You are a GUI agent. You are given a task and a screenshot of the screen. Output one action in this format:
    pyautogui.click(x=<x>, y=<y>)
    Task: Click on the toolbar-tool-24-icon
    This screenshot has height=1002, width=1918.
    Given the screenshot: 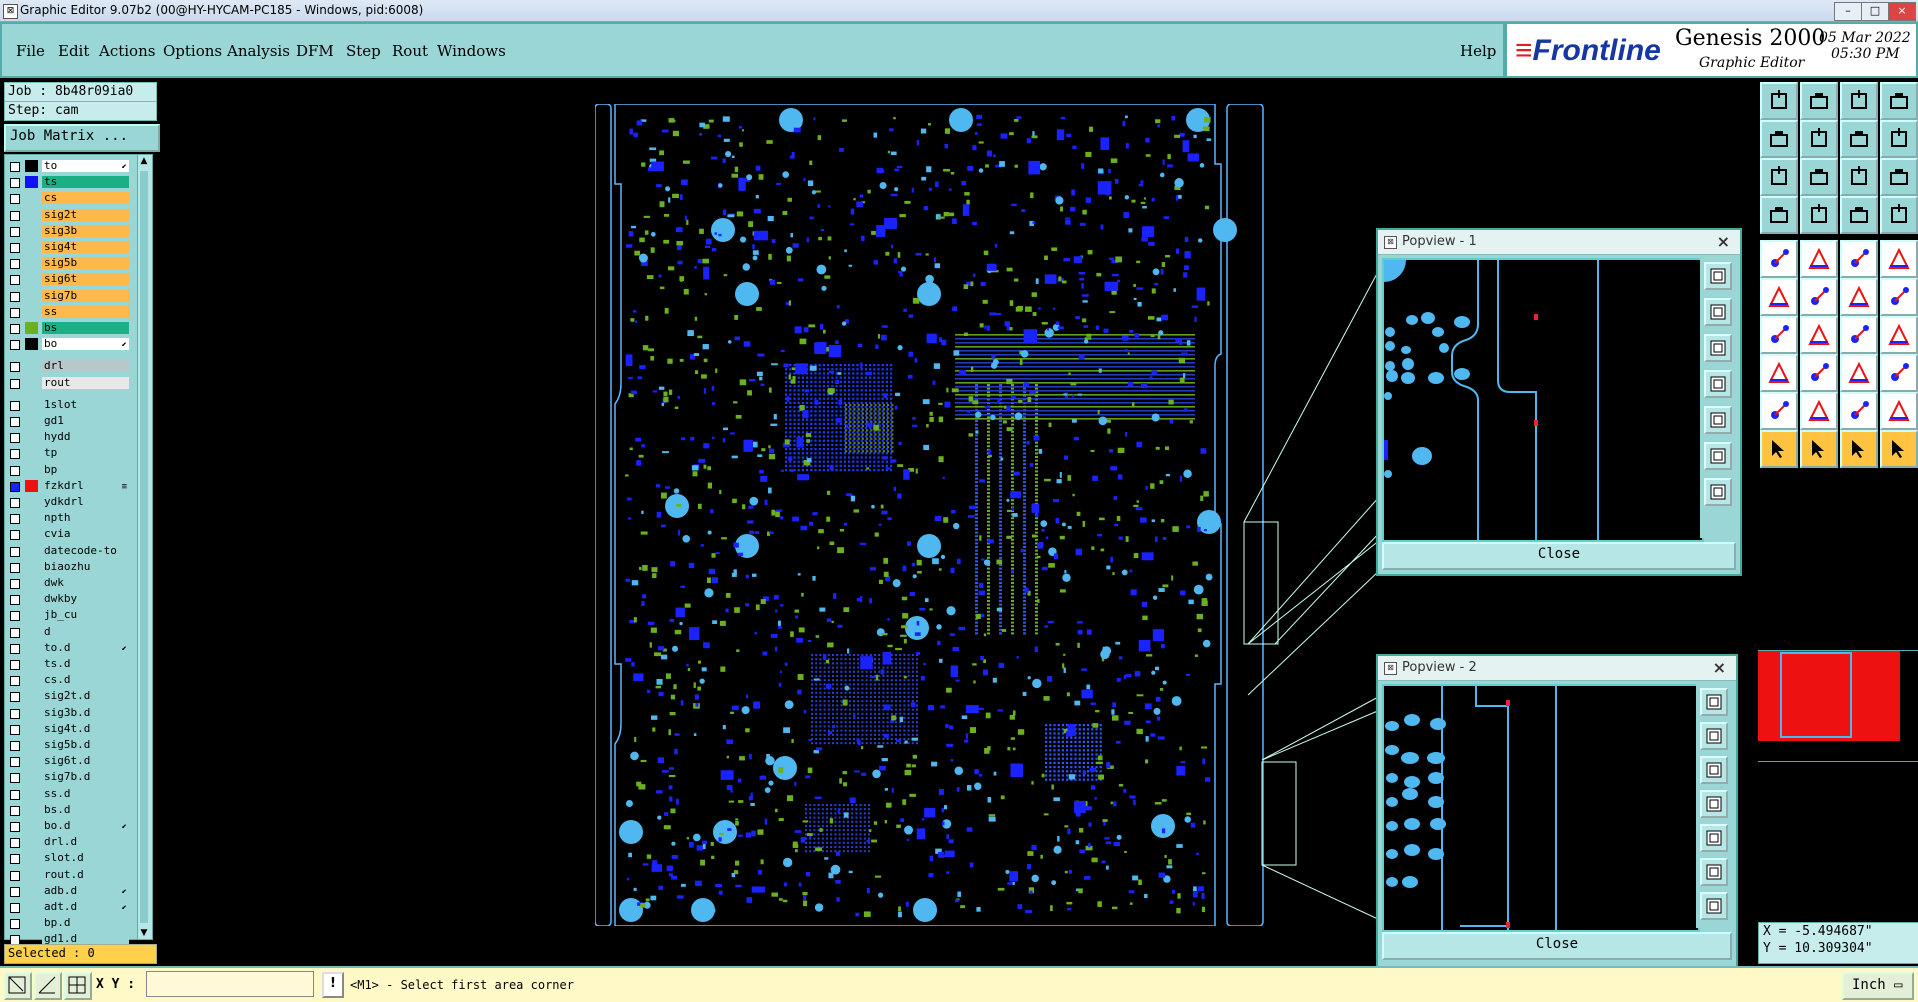 What is the action you would take?
    pyautogui.click(x=1899, y=297)
    